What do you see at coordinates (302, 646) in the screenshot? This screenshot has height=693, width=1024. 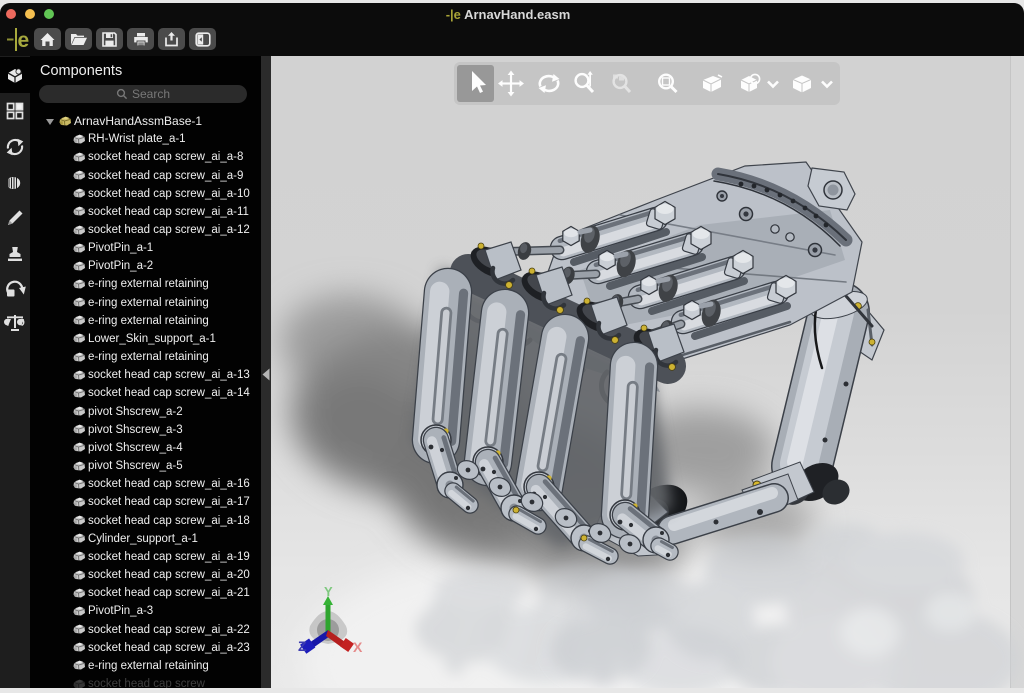 I see `svg-text: Z` at bounding box center [302, 646].